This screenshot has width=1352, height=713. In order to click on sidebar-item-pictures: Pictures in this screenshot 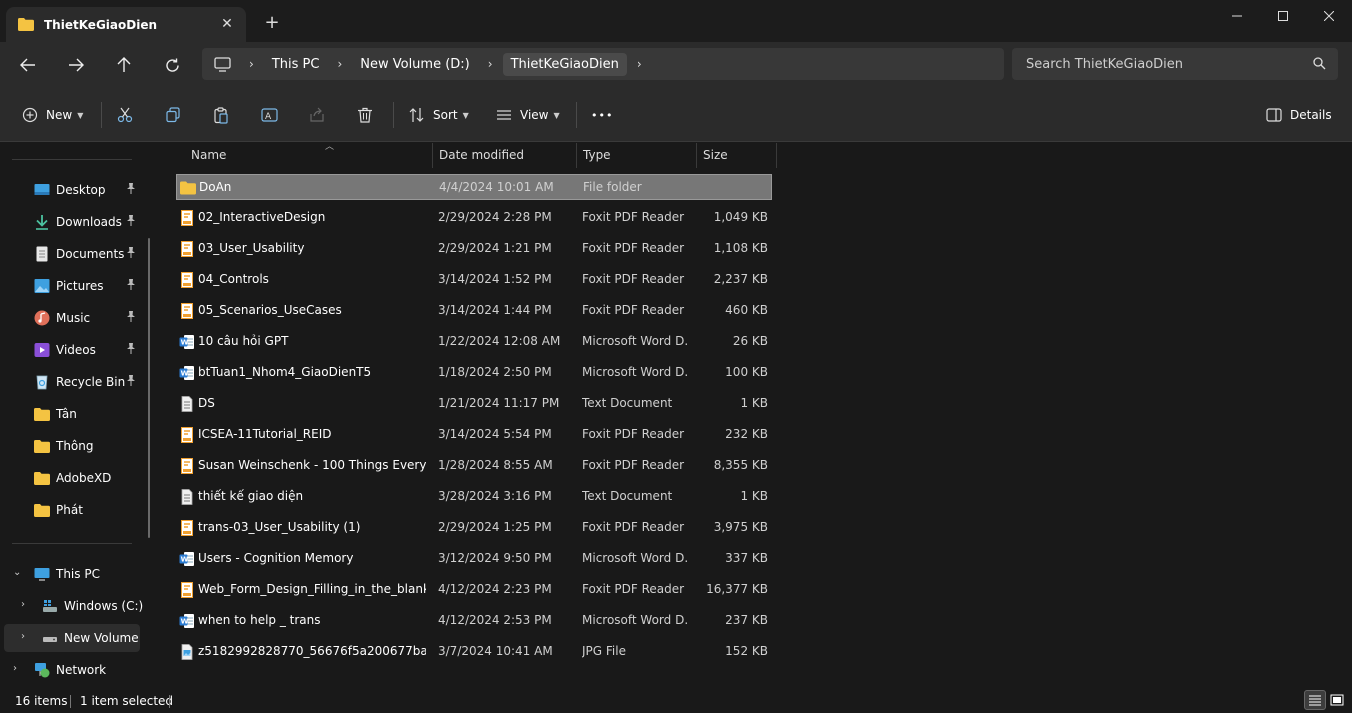, I will do `click(71, 286)`.